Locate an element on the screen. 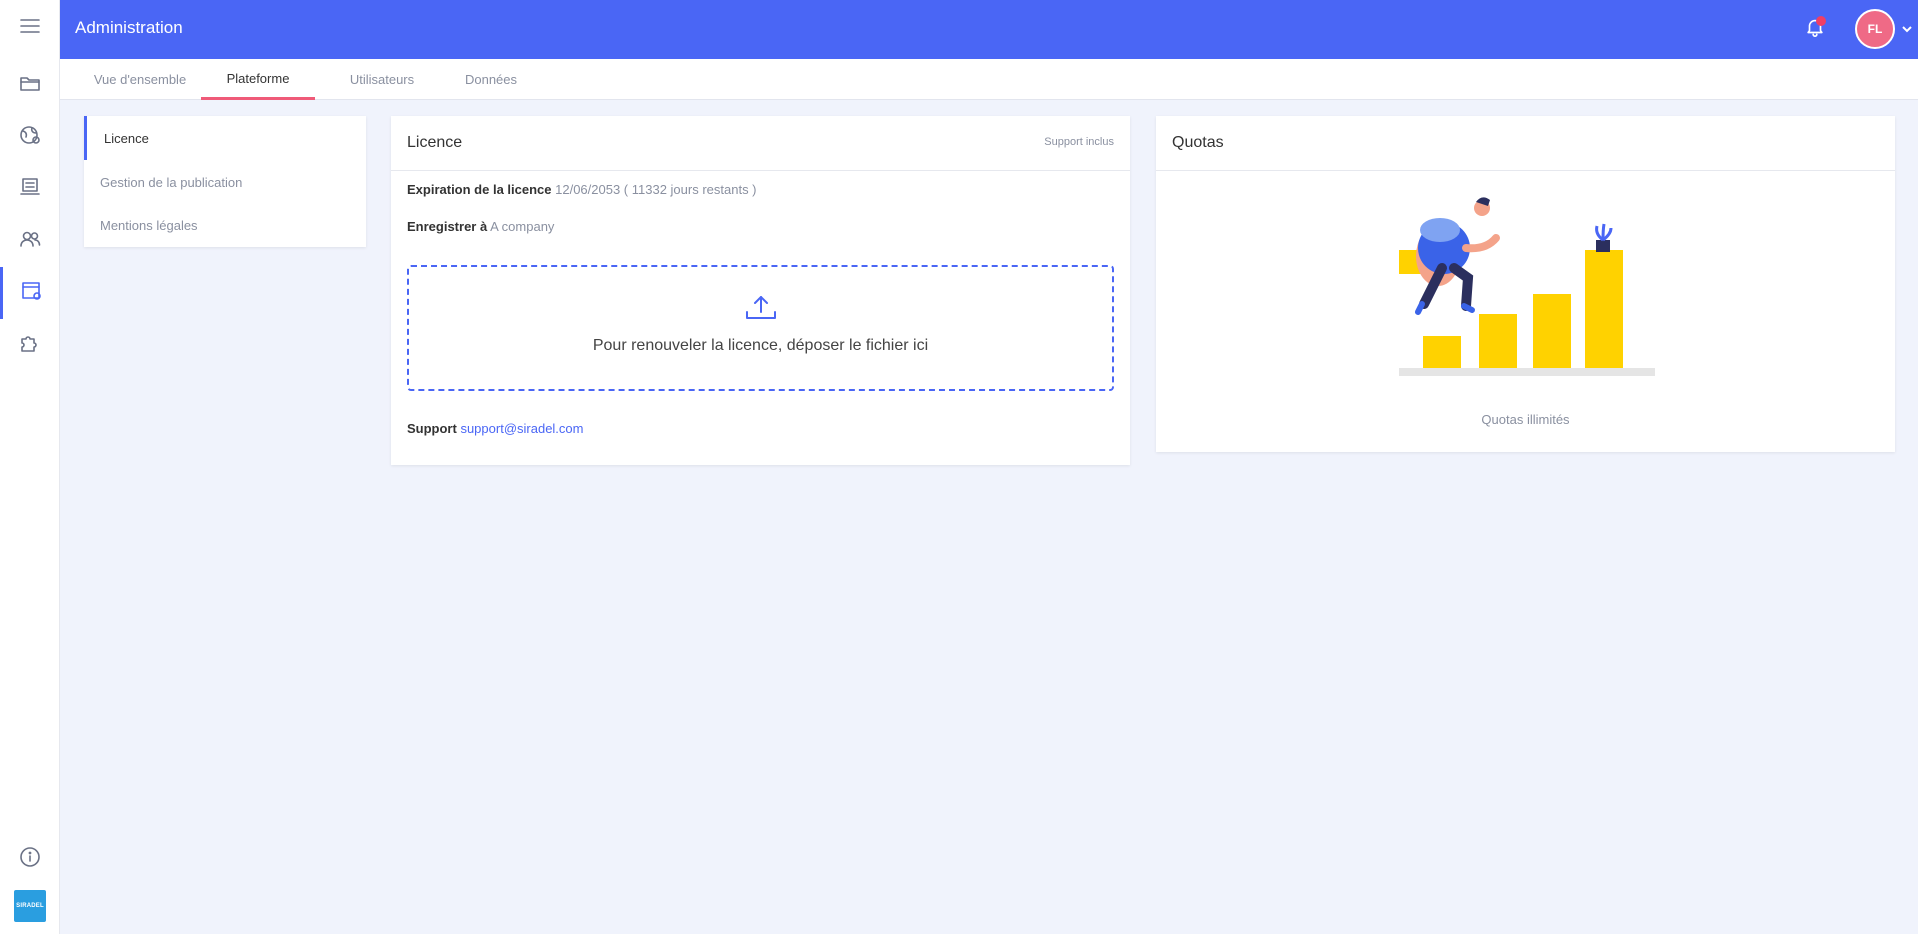  header-bar: Administration FL is located at coordinates (989, 29).